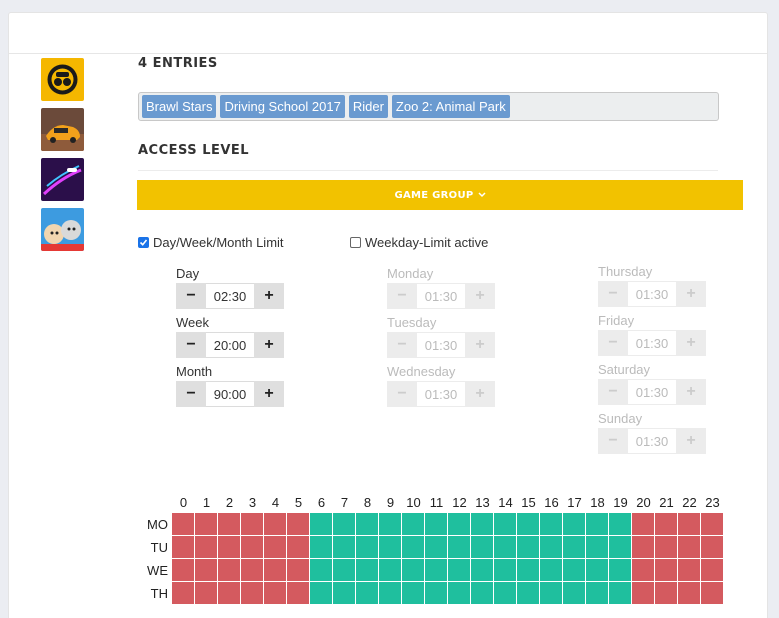  I want to click on weekday-limit-checkbox: Weekday-Limit active, so click(419, 242).